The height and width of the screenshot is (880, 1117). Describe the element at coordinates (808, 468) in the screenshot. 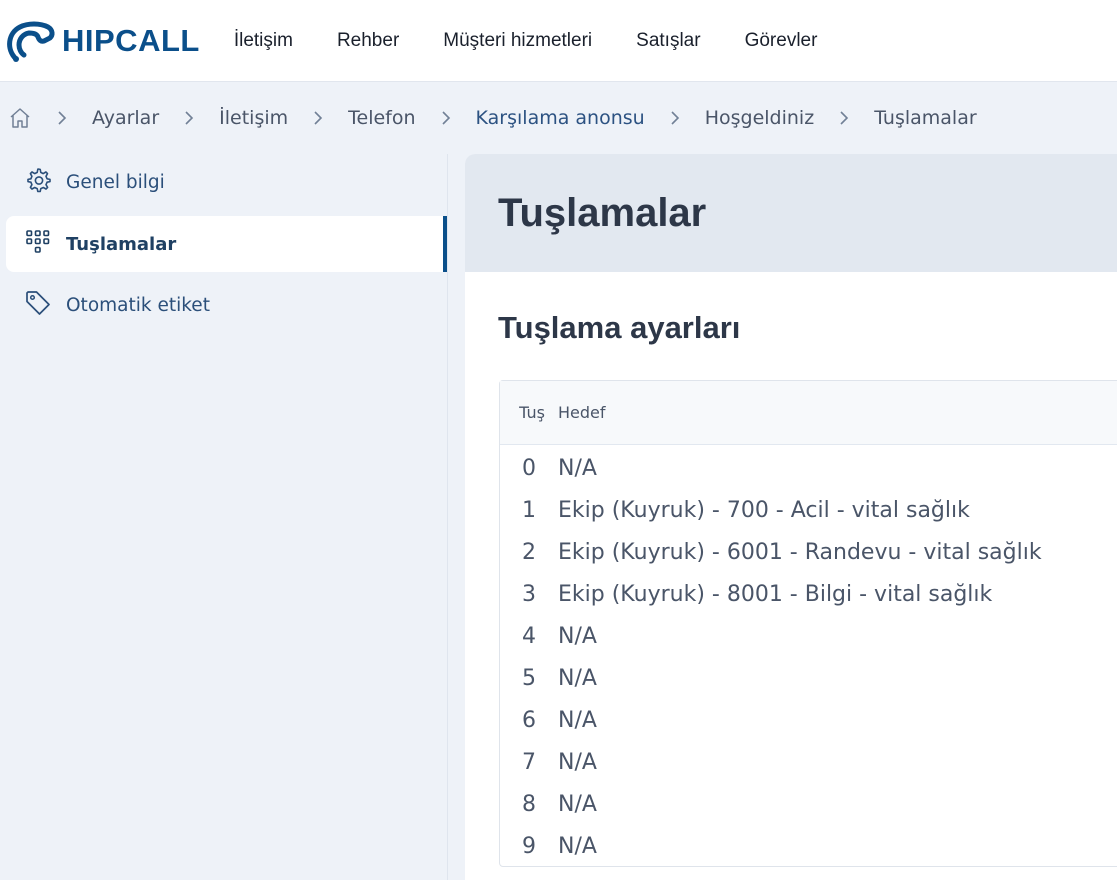

I see `table-row: 0 N/A` at that location.